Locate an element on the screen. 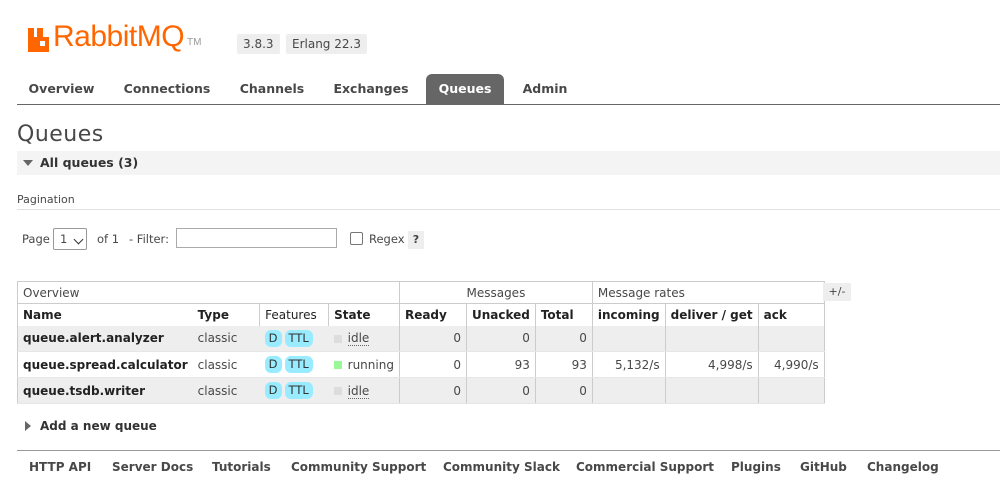  tab-queues: Queues is located at coordinates (465, 89).